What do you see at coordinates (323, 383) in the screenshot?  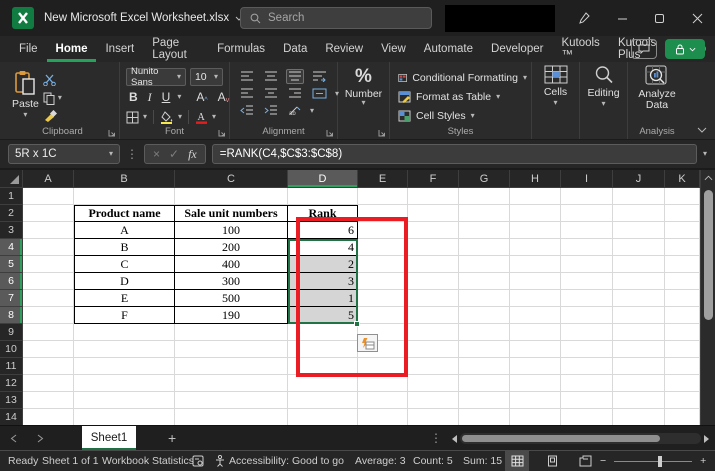 I see `cell-D12` at bounding box center [323, 383].